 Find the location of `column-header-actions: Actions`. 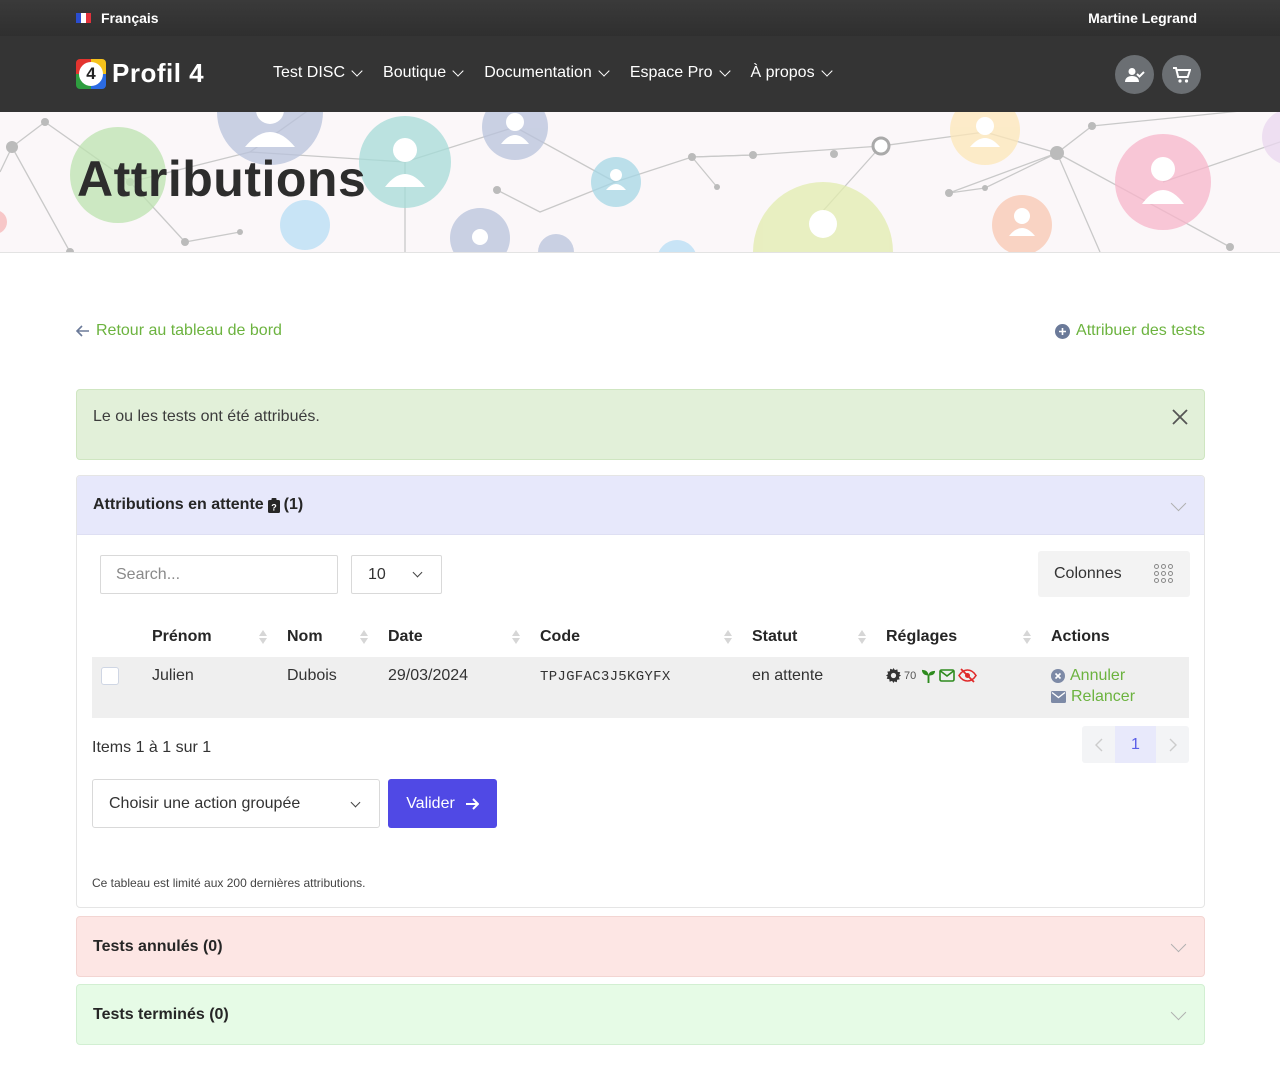

column-header-actions: Actions is located at coordinates (1080, 636).